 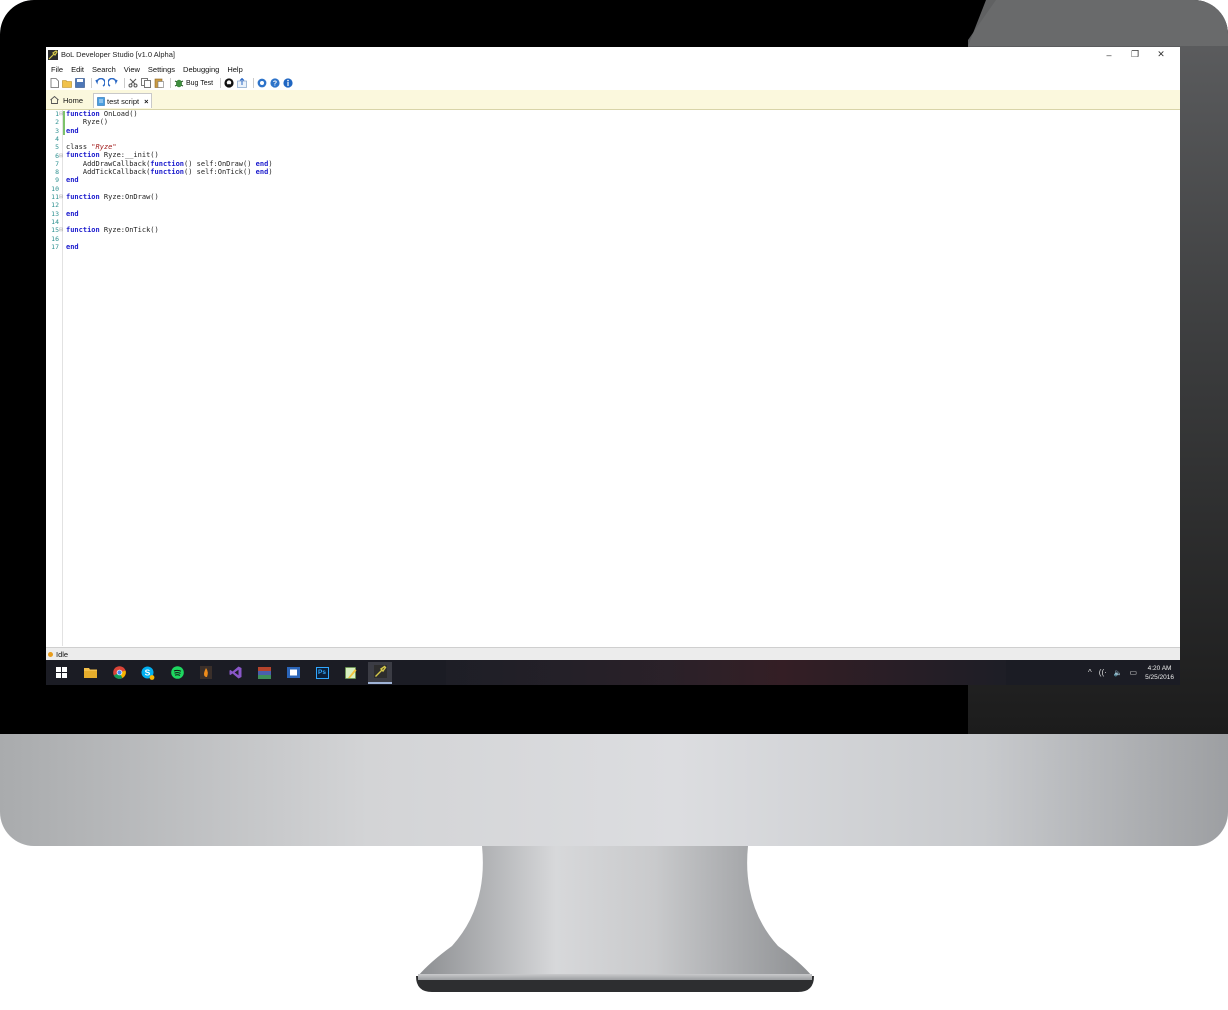 What do you see at coordinates (169, 230) in the screenshot?
I see `code-line: function Ryze:OnTick()` at bounding box center [169, 230].